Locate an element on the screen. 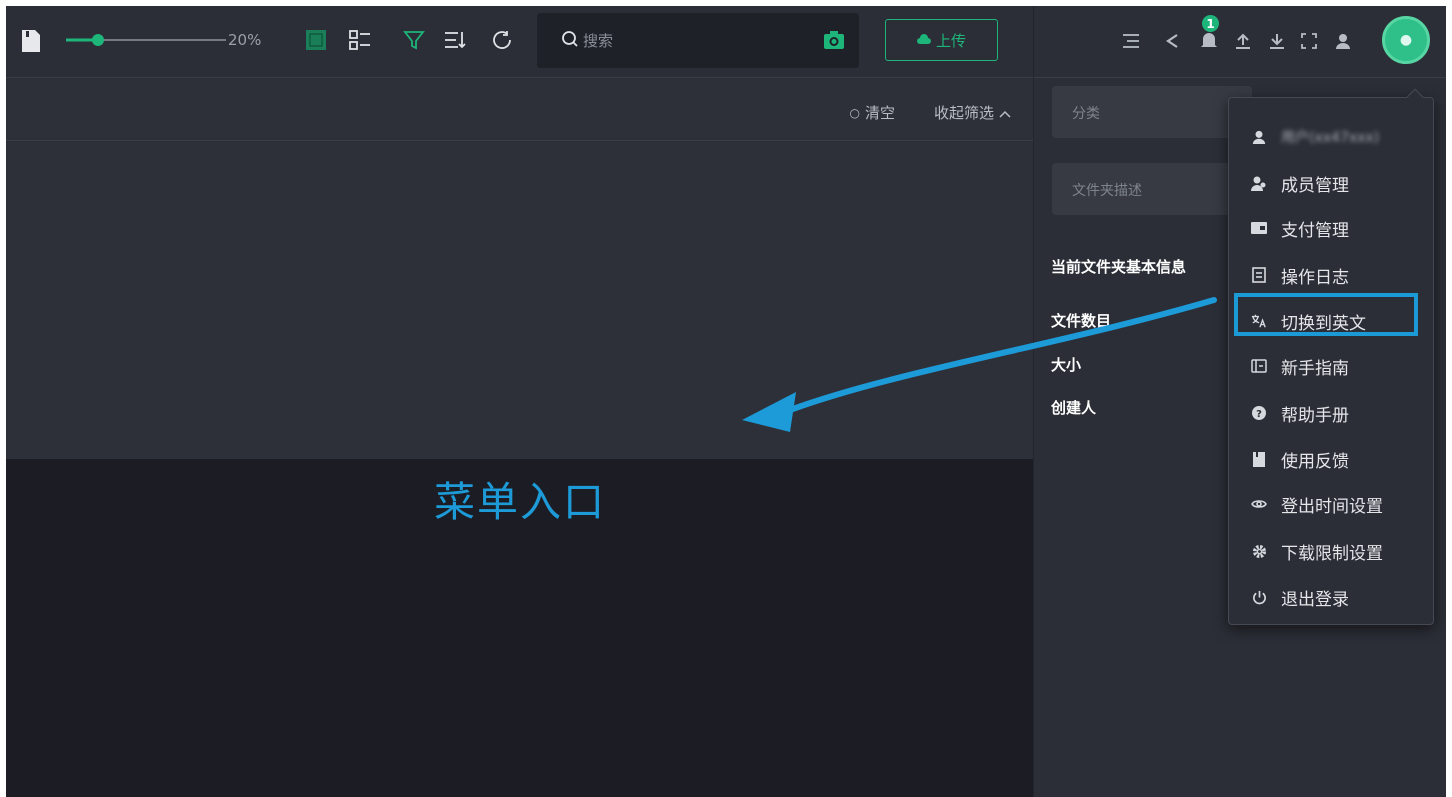 The image size is (1452, 797). power-icon is located at coordinates (1259, 597).